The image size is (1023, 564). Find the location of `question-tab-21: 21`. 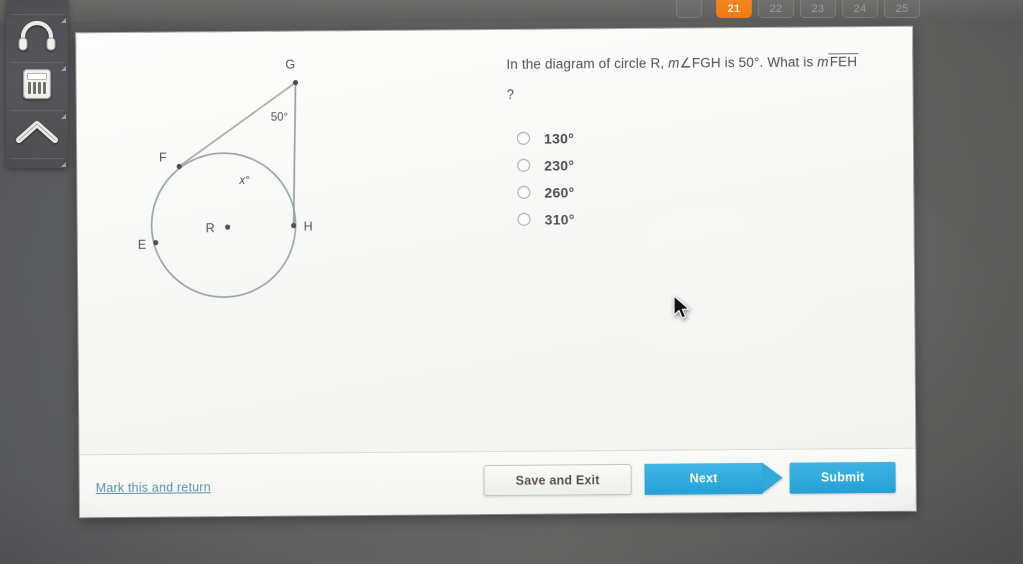

question-tab-21: 21 is located at coordinates (734, 9).